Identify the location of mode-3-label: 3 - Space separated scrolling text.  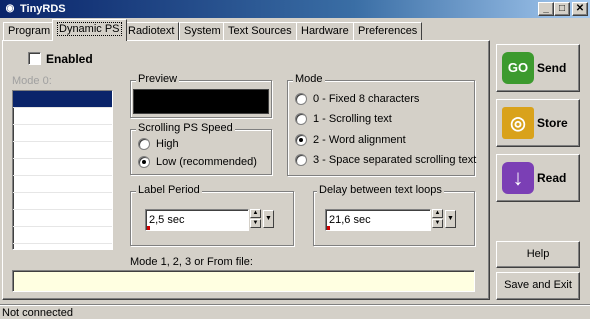
(395, 160).